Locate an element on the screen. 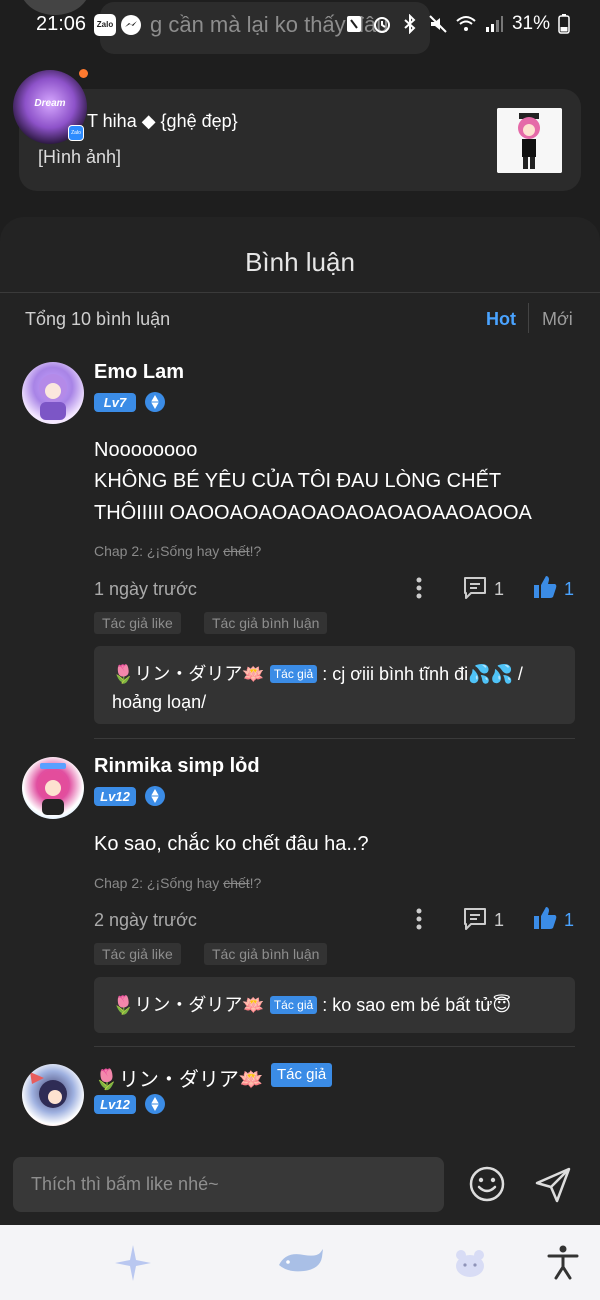 The width and height of the screenshot is (600, 1300). wifi-icon is located at coordinates (466, 23).